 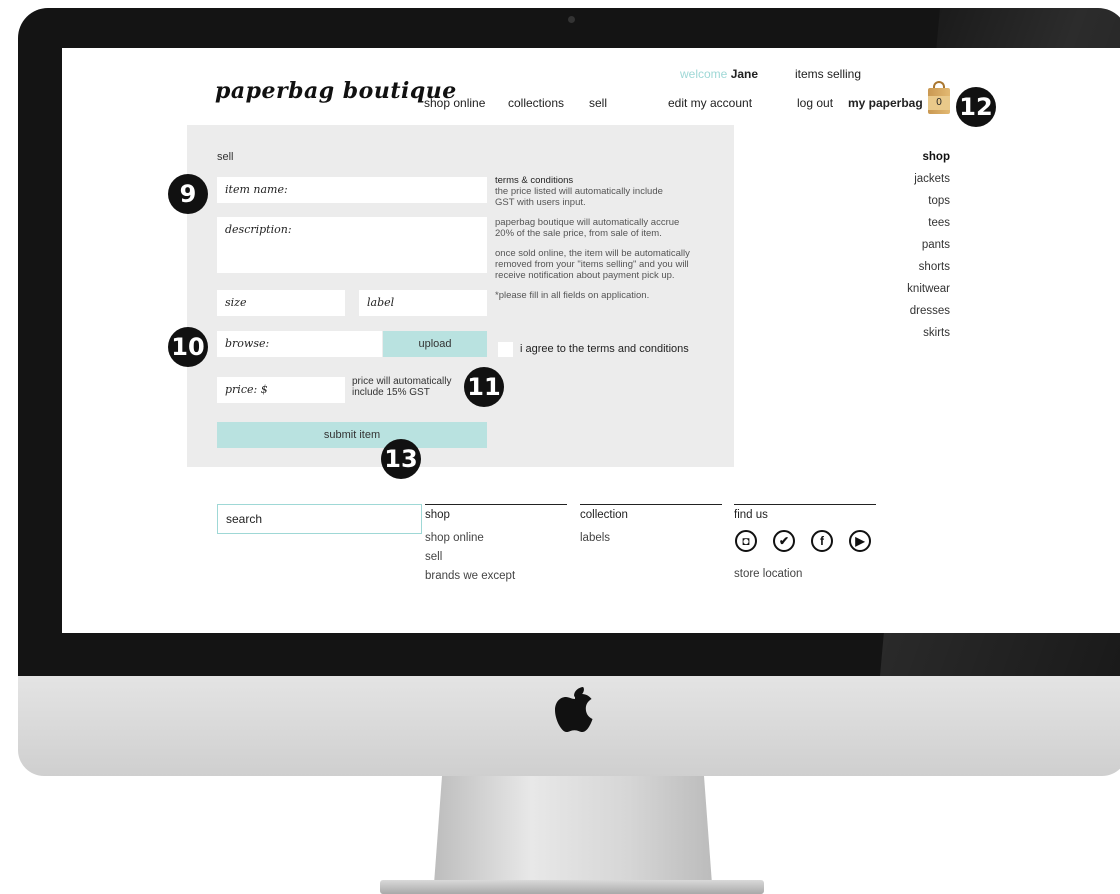 What do you see at coordinates (188, 194) in the screenshot?
I see `callout-badge: 9` at bounding box center [188, 194].